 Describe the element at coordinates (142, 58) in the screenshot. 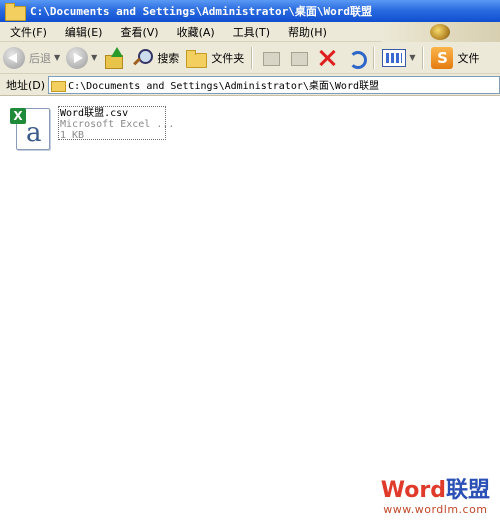

I see `search-icon` at that location.